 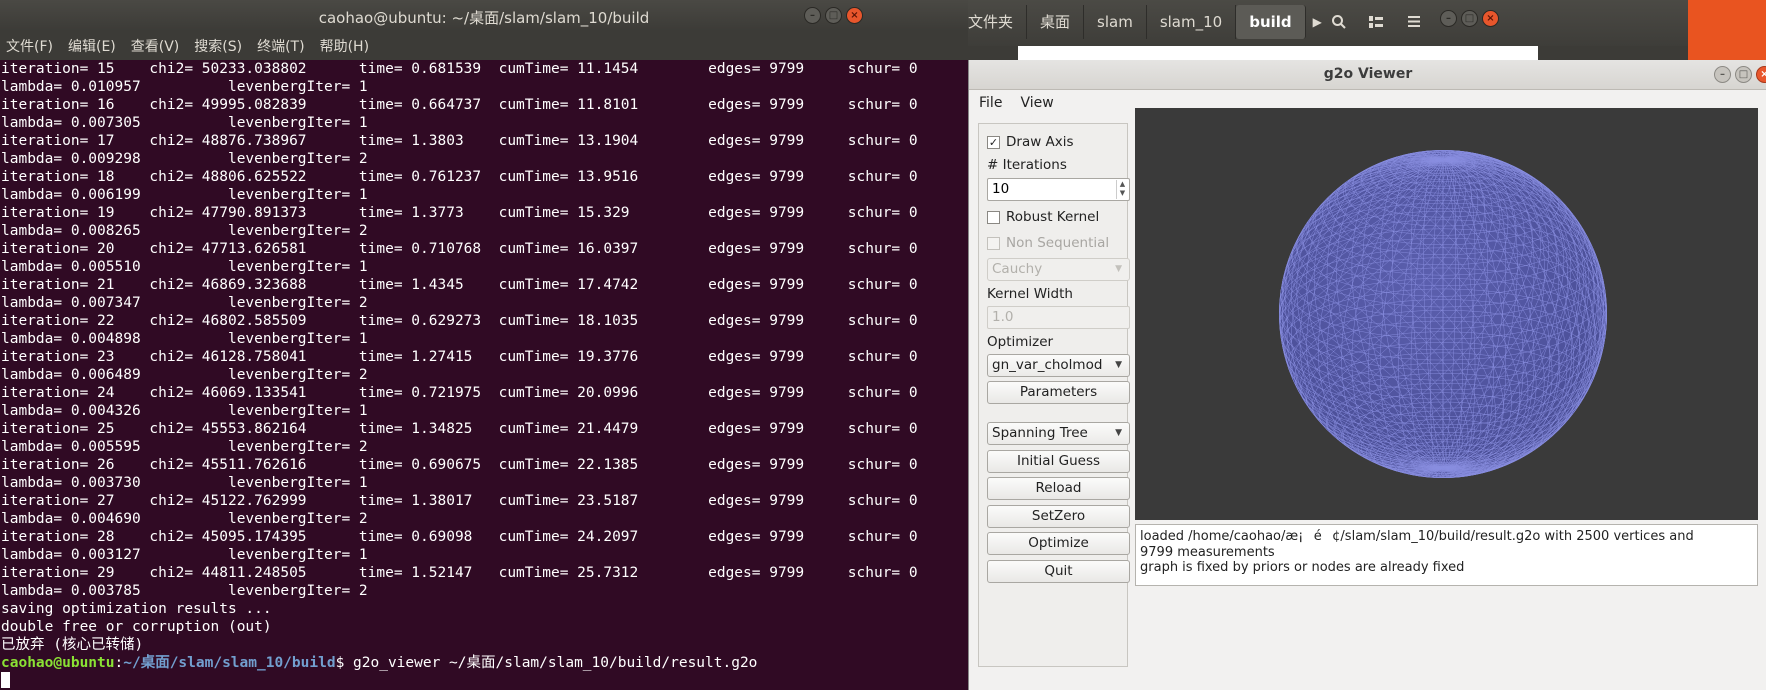 I want to click on initial-method-value: Spanning Tree, so click(x=1040, y=433).